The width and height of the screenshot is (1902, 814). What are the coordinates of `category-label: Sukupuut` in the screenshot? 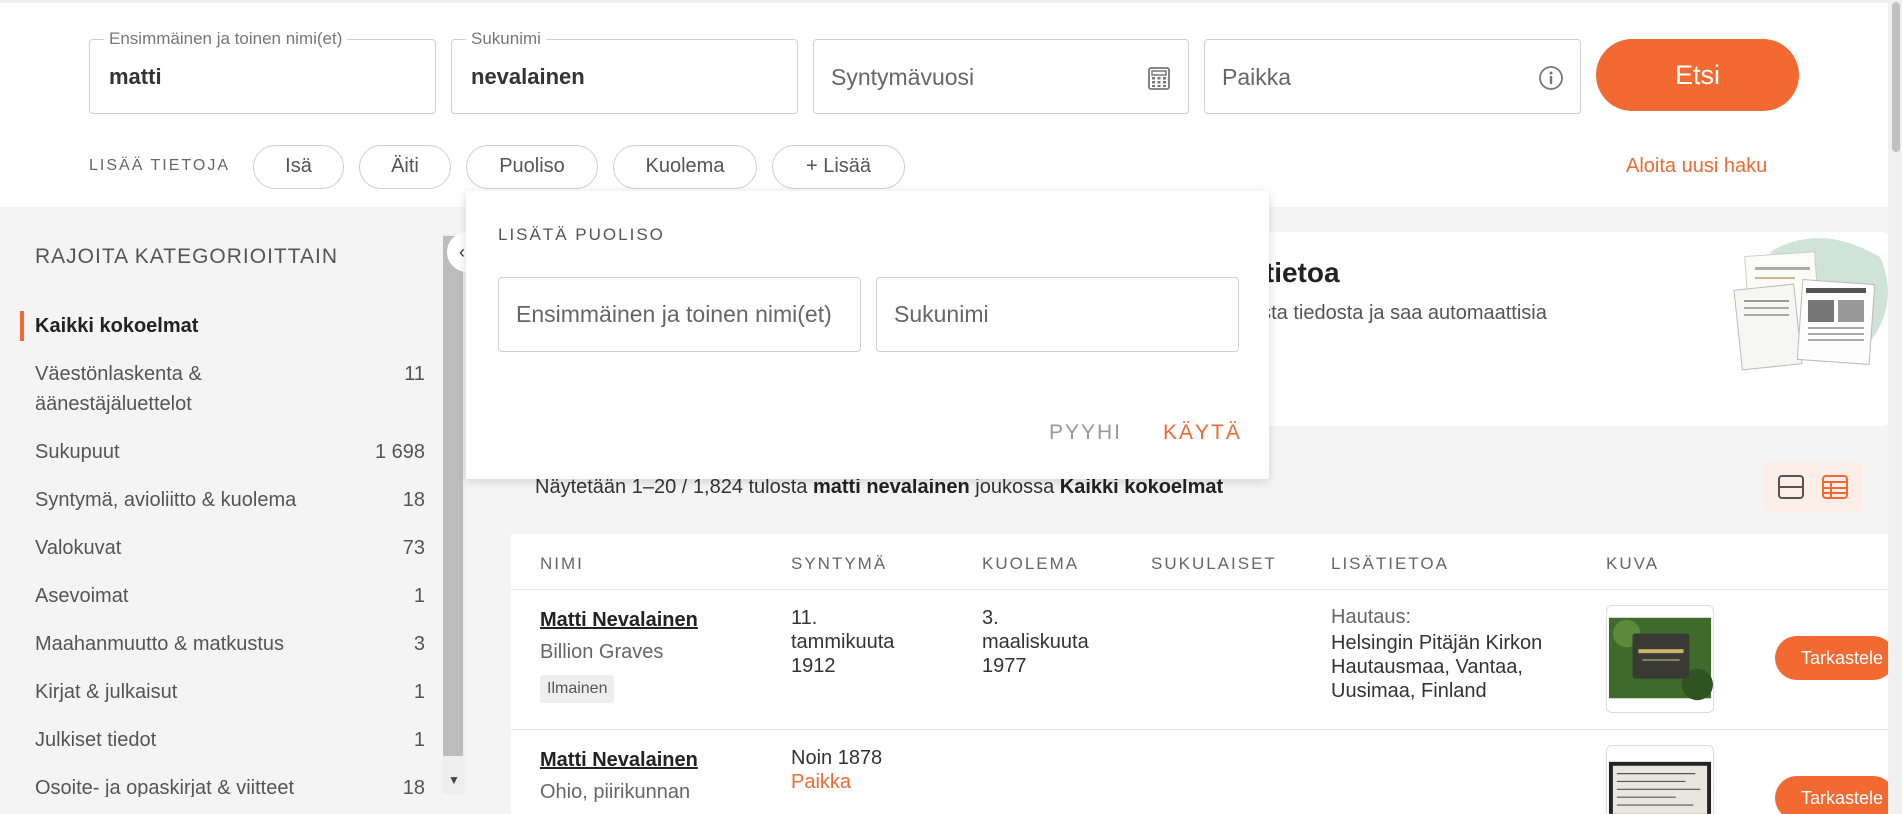 It's located at (77, 452).